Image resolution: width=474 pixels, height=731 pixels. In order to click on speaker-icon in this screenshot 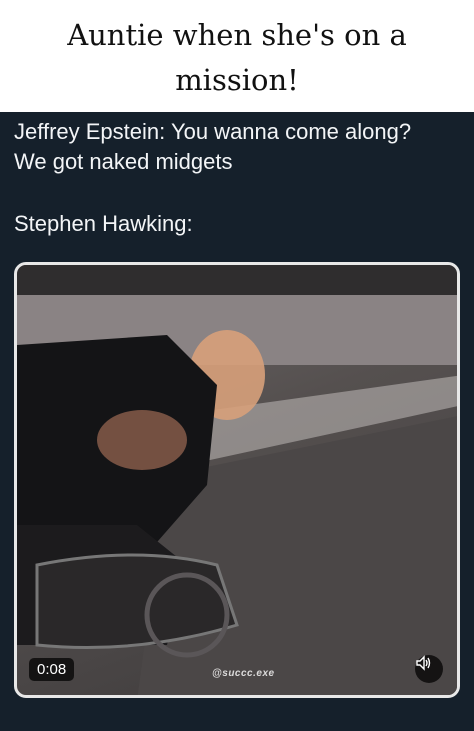, I will do `click(423, 663)`.